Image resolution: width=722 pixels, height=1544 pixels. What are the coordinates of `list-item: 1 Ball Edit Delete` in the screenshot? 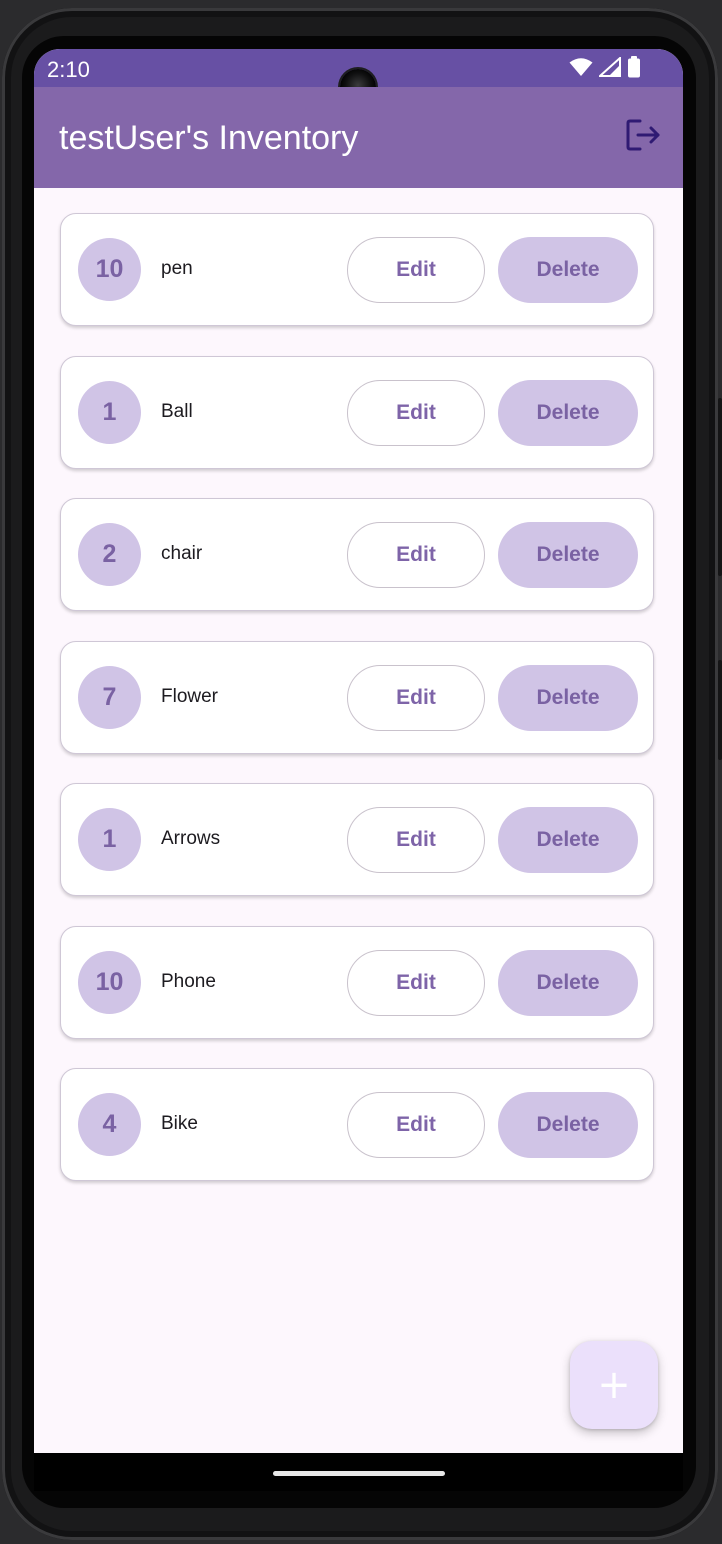 It's located at (357, 412).